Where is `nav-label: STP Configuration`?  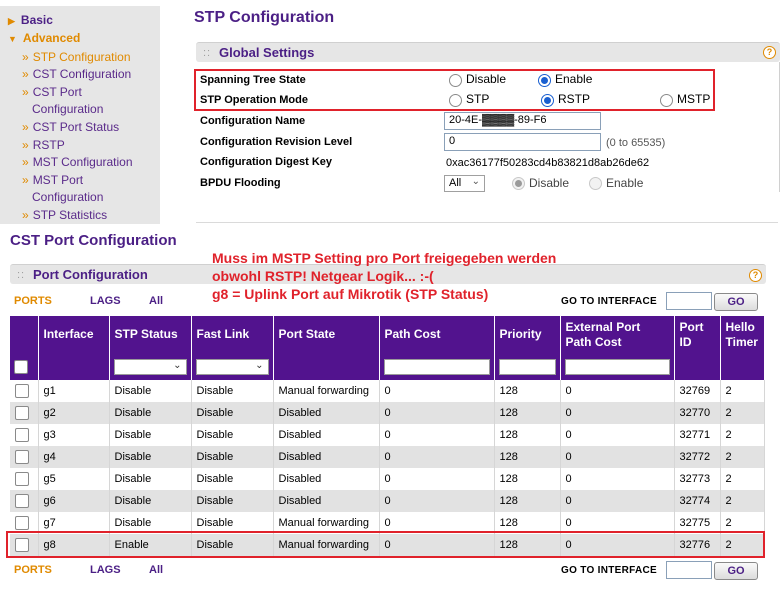
nav-label: STP Configuration is located at coordinates (81, 57).